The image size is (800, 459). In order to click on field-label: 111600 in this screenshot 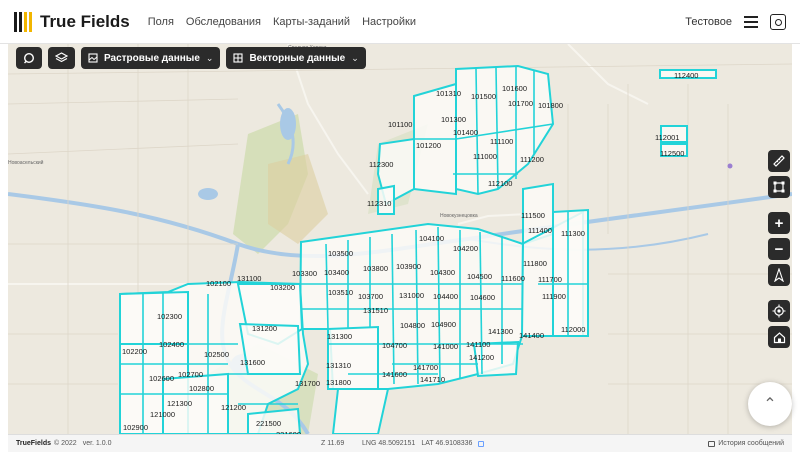, I will do `click(513, 278)`.